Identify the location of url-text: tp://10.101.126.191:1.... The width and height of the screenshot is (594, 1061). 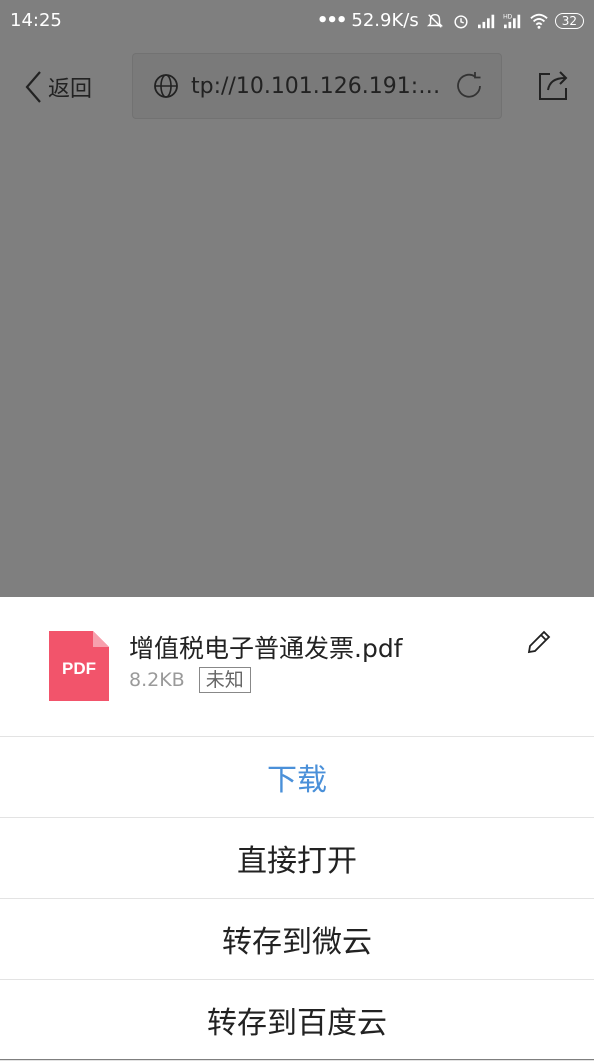
(316, 86).